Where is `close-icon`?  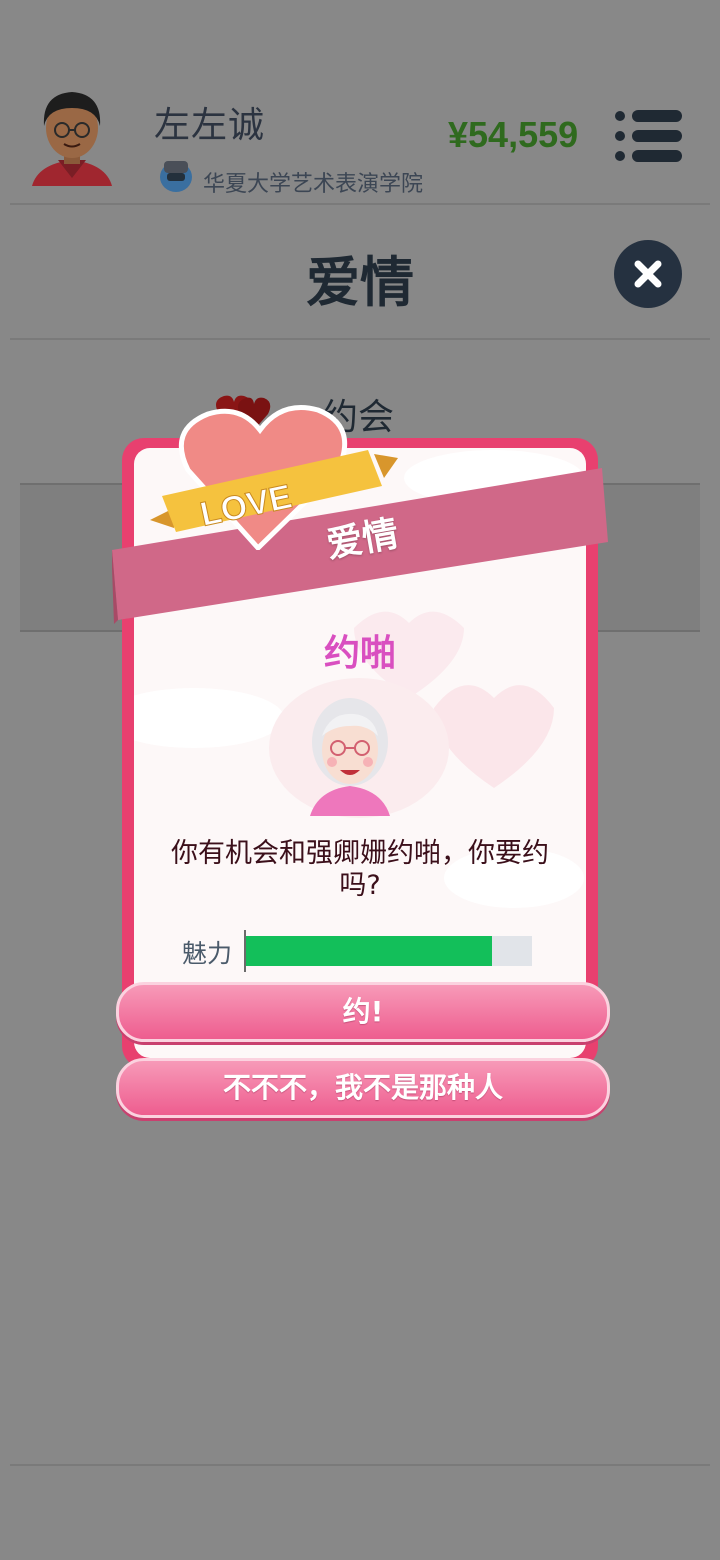
close-icon is located at coordinates (648, 274).